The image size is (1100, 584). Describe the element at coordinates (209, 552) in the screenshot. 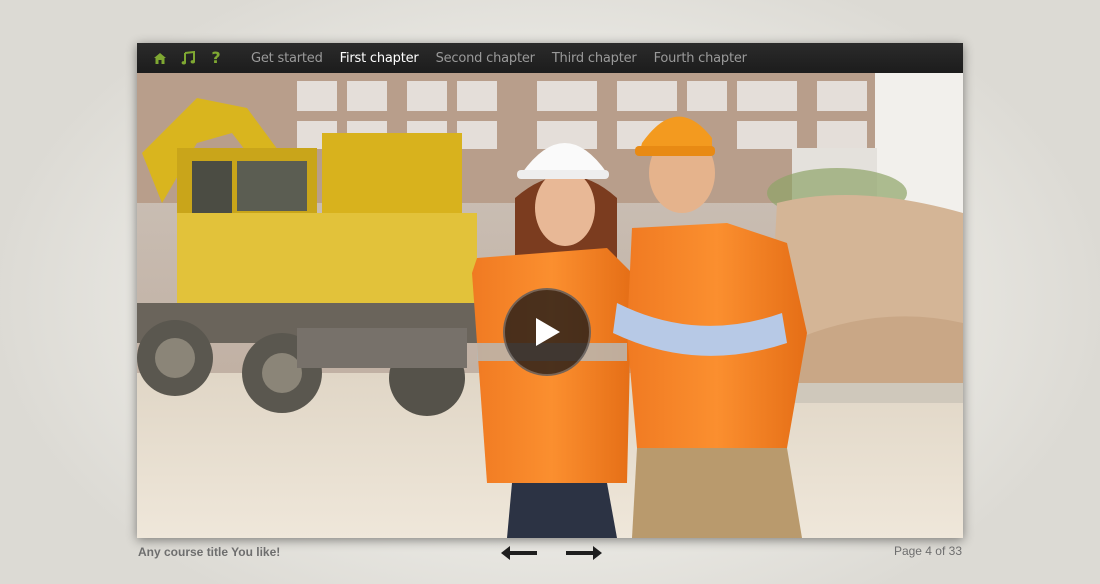

I see `course-title: Any course title You like!` at that location.